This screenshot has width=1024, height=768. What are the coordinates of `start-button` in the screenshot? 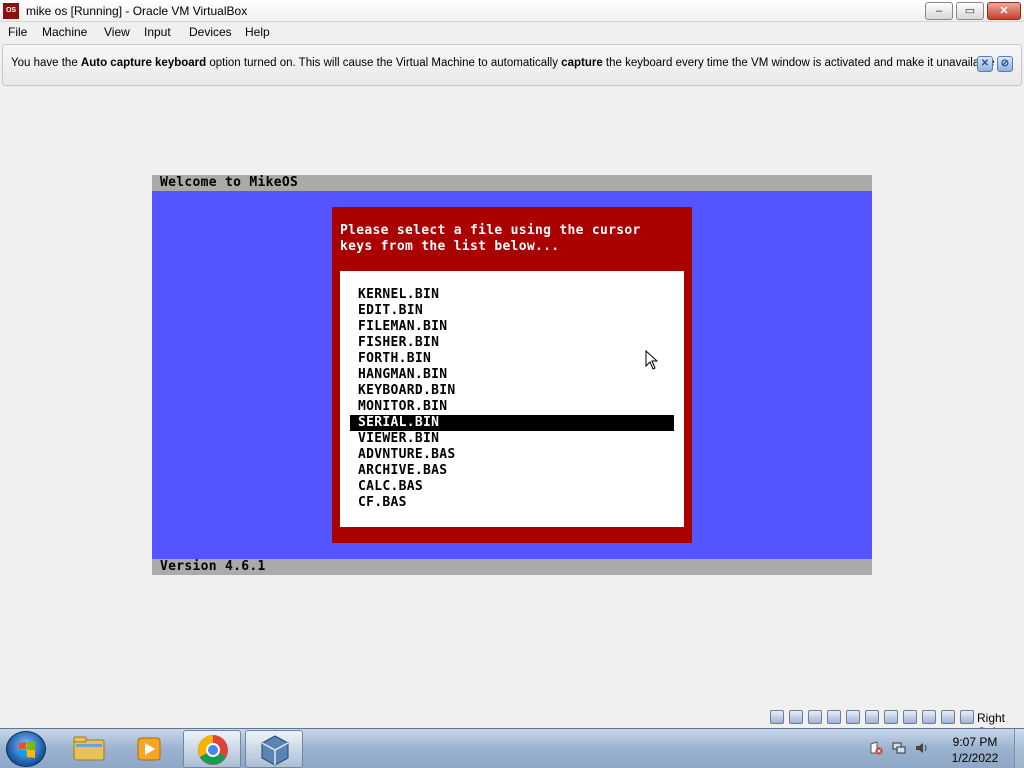 It's located at (26, 749).